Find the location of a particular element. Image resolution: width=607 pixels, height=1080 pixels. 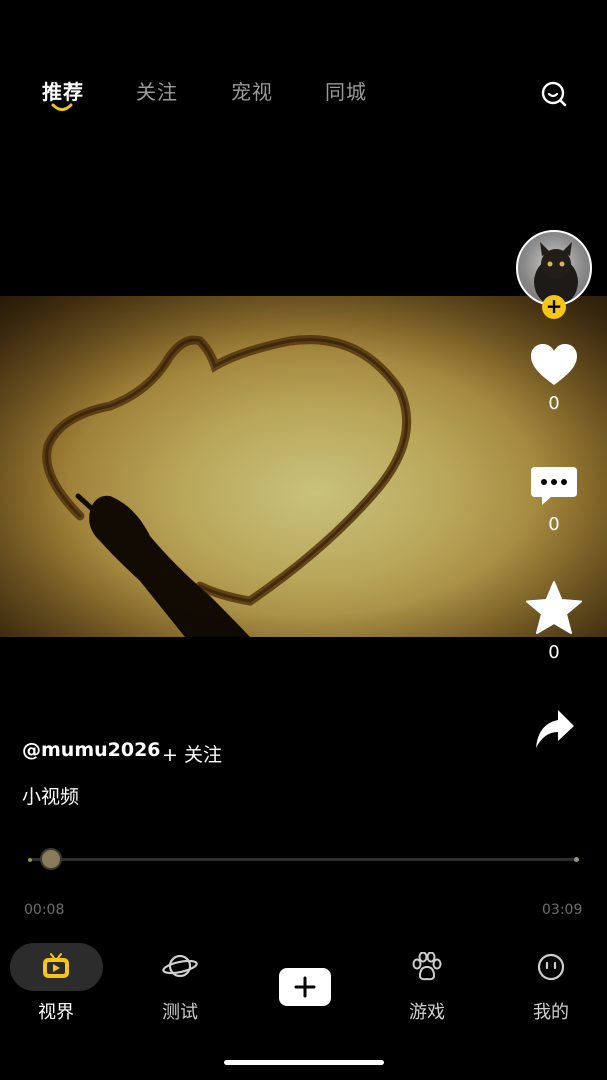

plus-icon is located at coordinates (305, 987).